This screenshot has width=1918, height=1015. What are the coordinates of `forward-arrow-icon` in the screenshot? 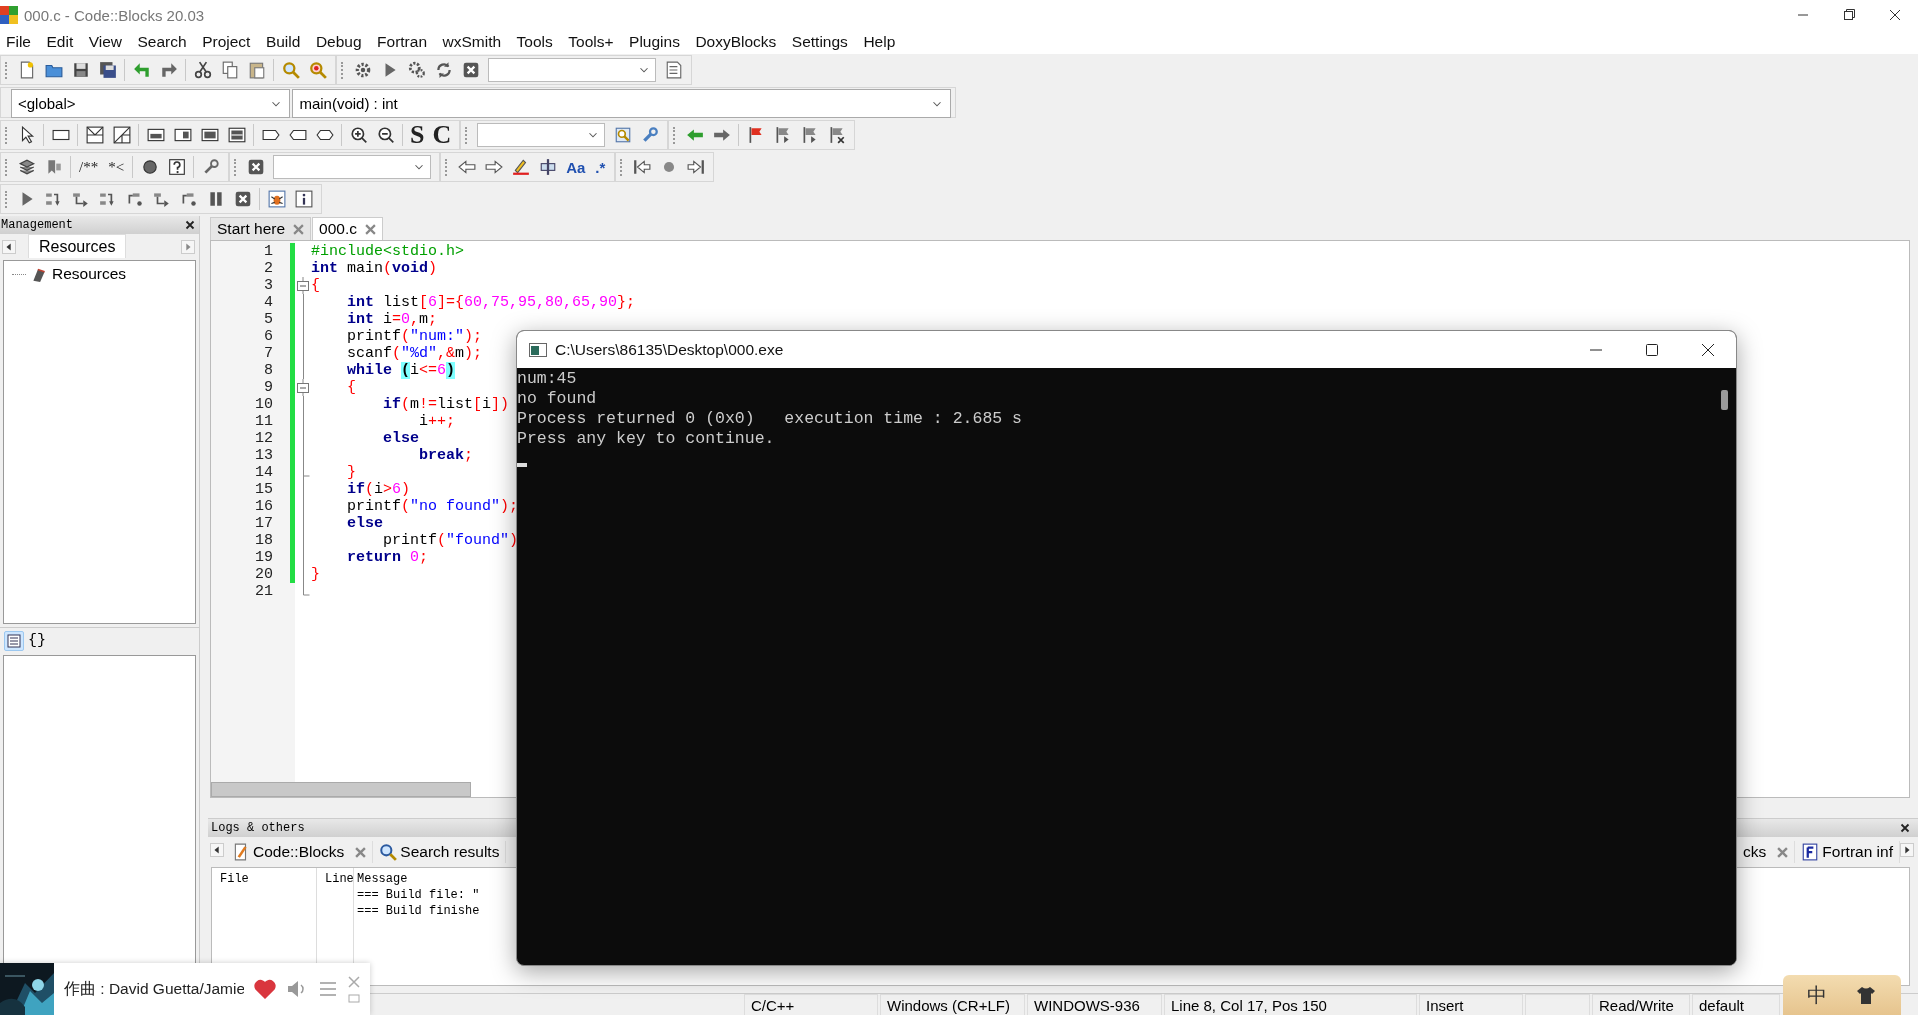 It's located at (493, 167).